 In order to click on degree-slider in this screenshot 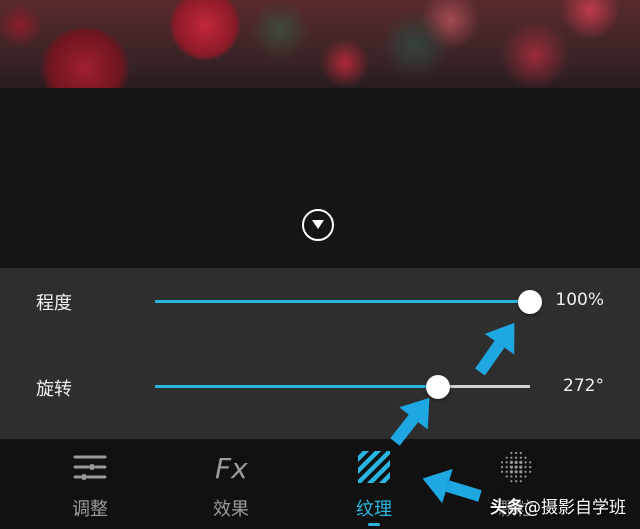, I will do `click(348, 301)`.